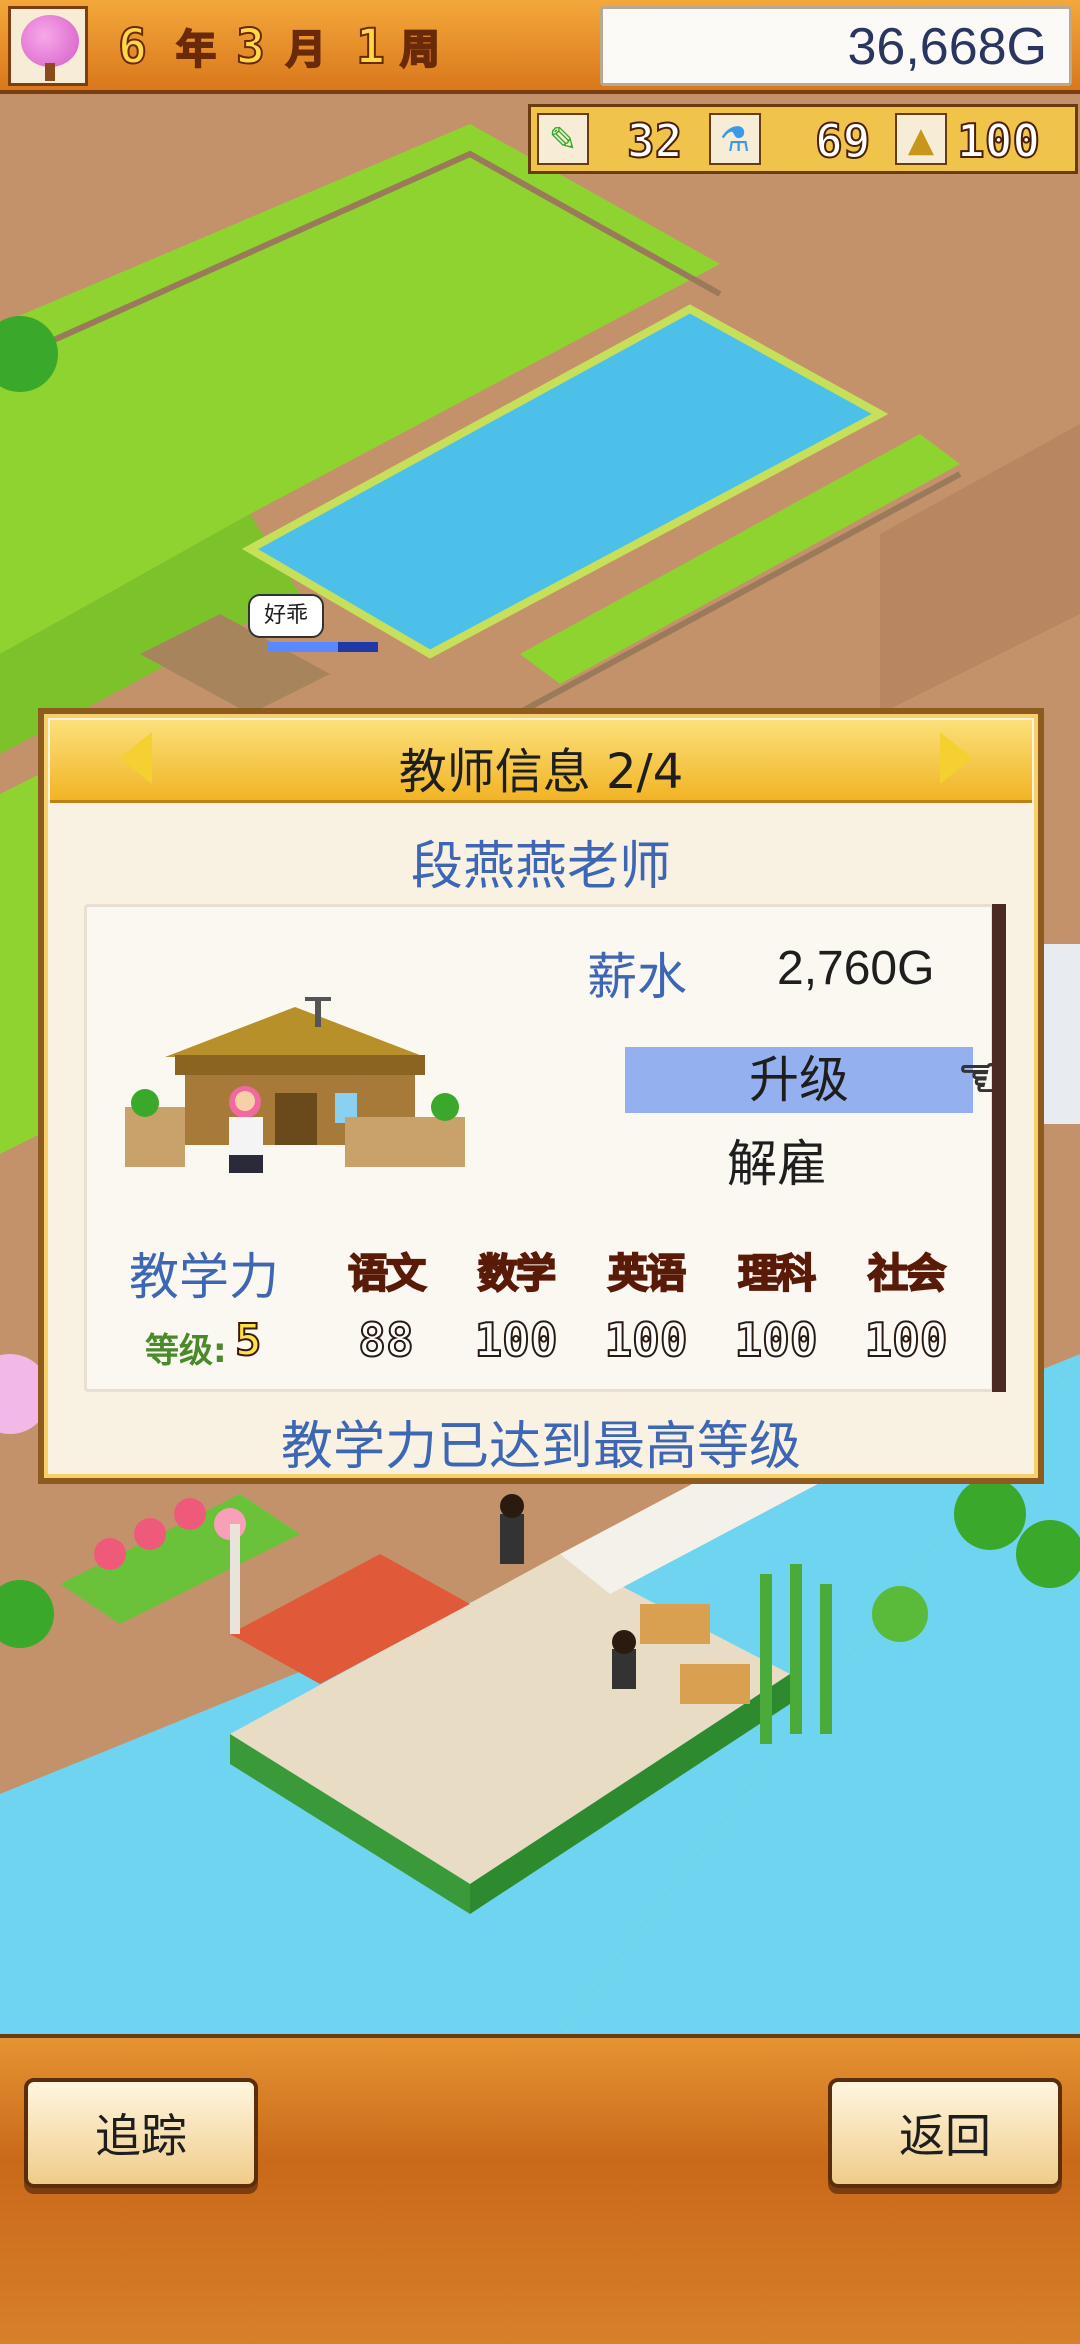 The height and width of the screenshot is (2344, 1080). Describe the element at coordinates (803, 139) in the screenshot. I see `resource-bar: ✎ 32 ⚗ 69 ▲ 100` at that location.